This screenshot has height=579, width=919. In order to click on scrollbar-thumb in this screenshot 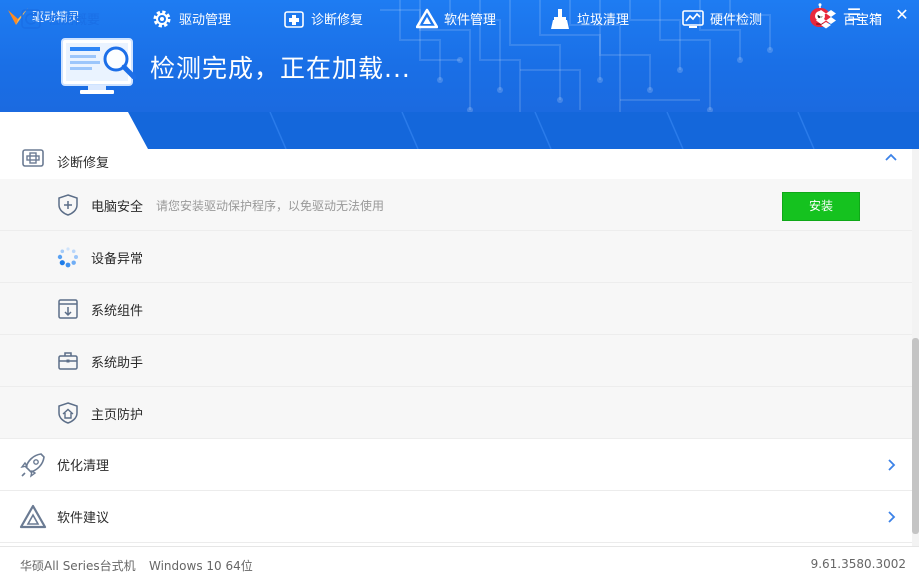, I will do `click(915, 436)`.